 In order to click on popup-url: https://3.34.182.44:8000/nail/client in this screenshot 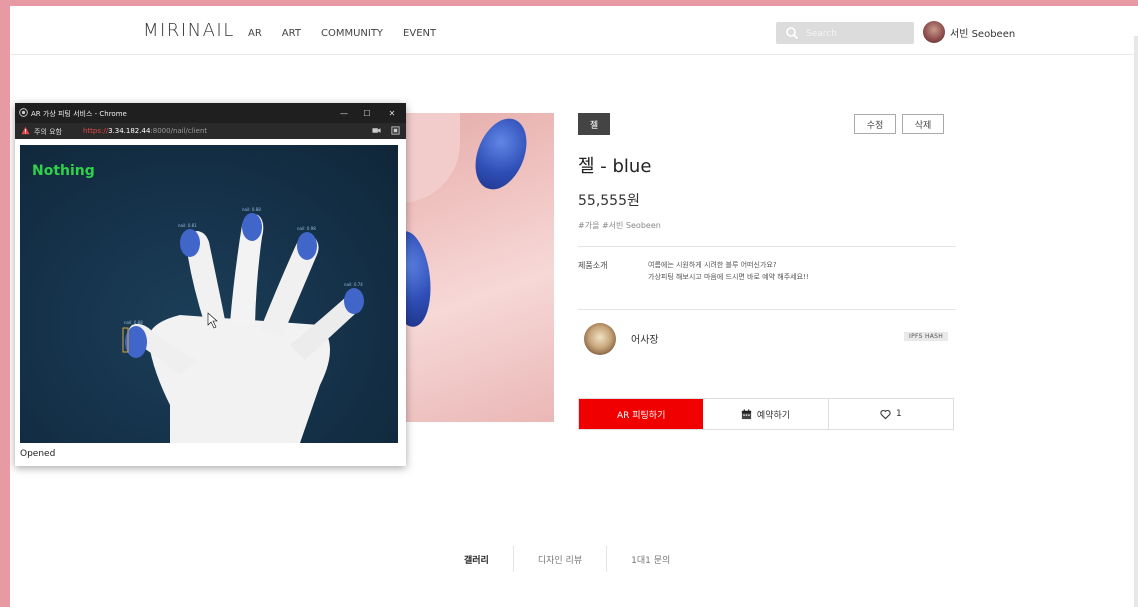, I will do `click(145, 131)`.